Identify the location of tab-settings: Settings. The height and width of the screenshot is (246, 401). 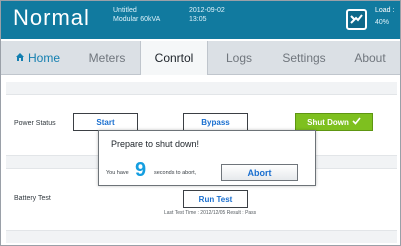
(304, 58).